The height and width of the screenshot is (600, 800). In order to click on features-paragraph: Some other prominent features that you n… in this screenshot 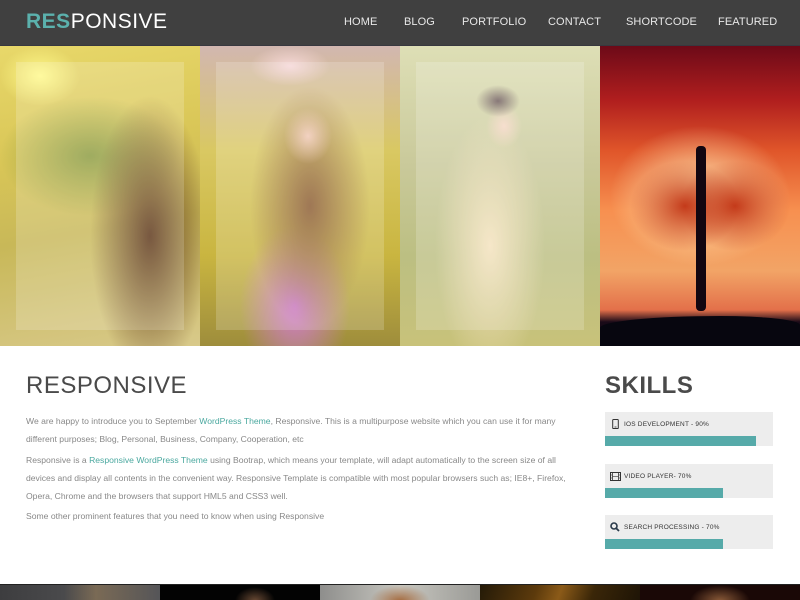, I will do `click(175, 516)`.